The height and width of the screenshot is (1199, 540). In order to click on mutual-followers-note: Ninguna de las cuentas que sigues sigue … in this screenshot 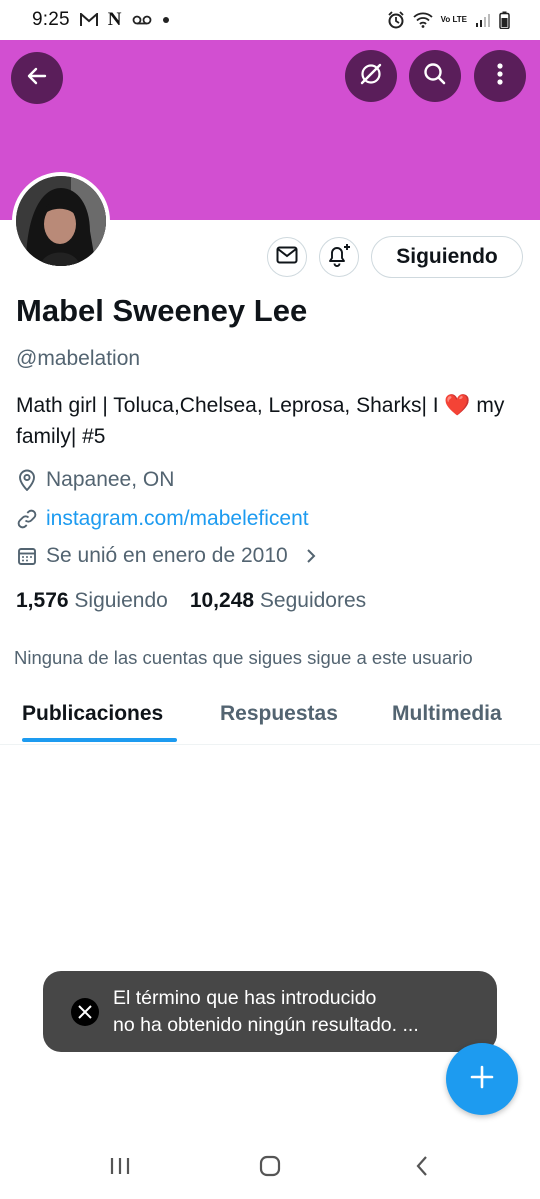, I will do `click(243, 657)`.